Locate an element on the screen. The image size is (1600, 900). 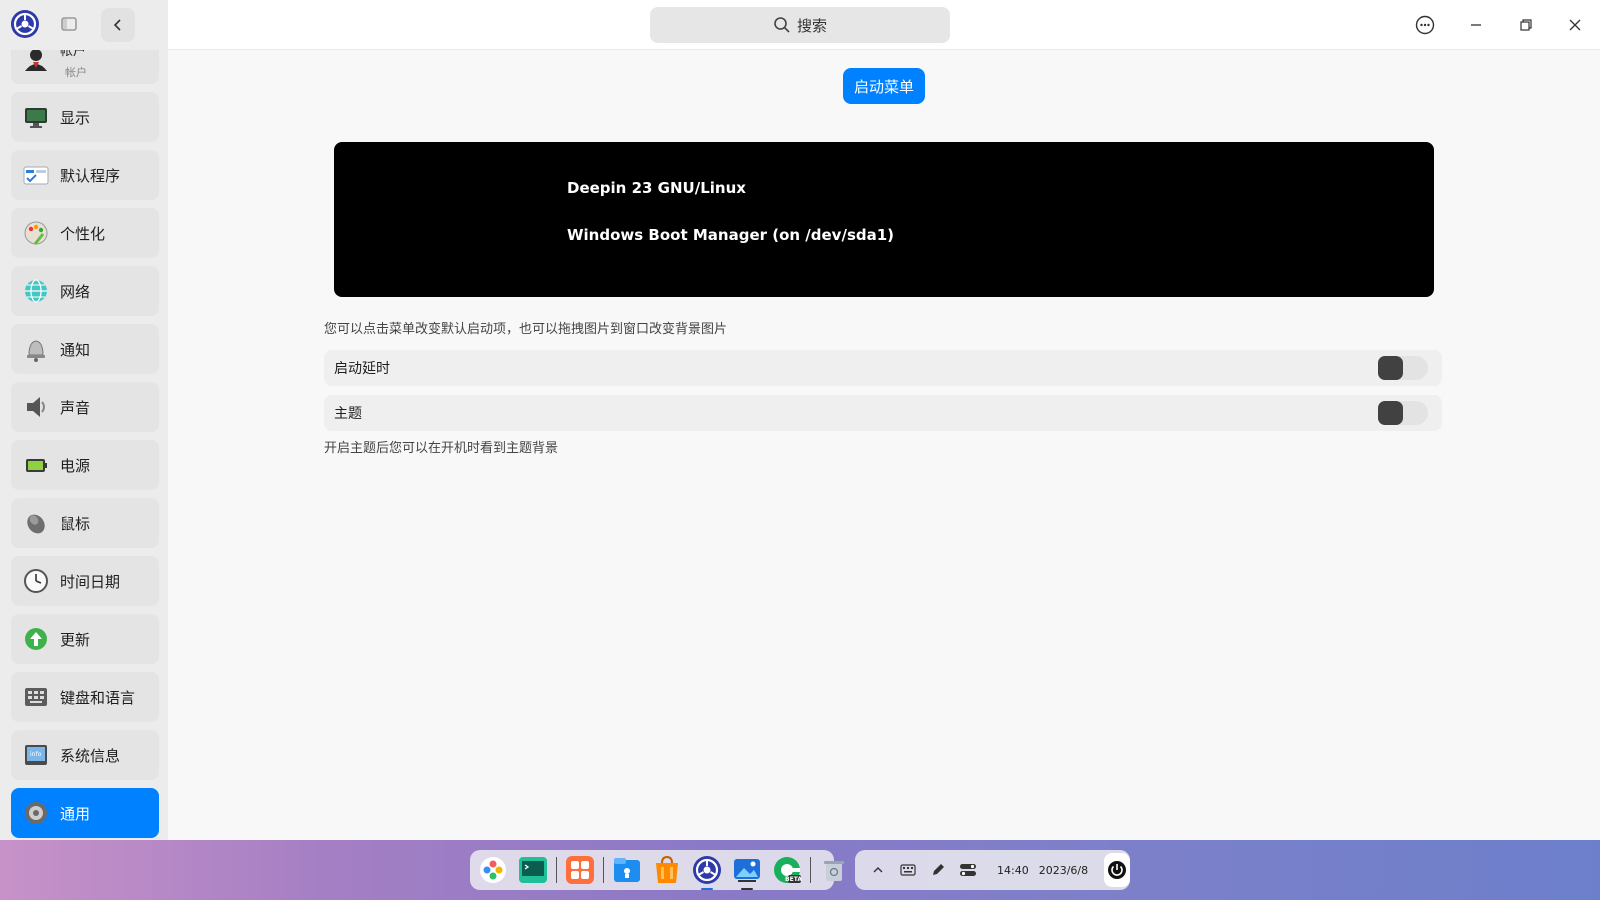
boot-entry-windows: Windows Boot Manager (on /dev/sda1) is located at coordinates (730, 235).